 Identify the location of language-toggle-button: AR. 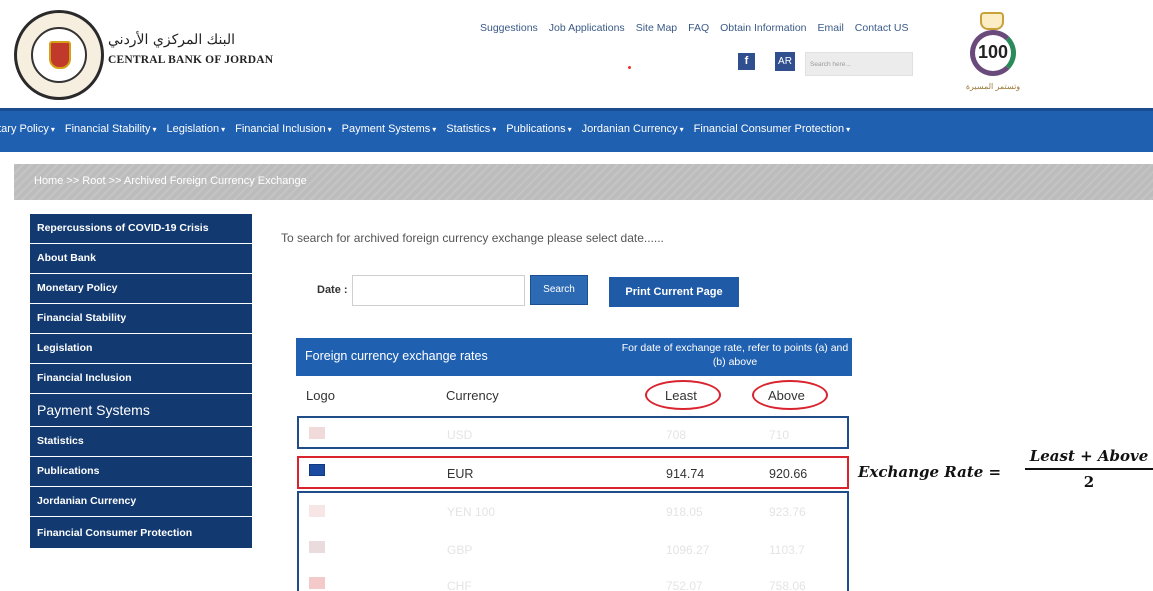
(785, 61).